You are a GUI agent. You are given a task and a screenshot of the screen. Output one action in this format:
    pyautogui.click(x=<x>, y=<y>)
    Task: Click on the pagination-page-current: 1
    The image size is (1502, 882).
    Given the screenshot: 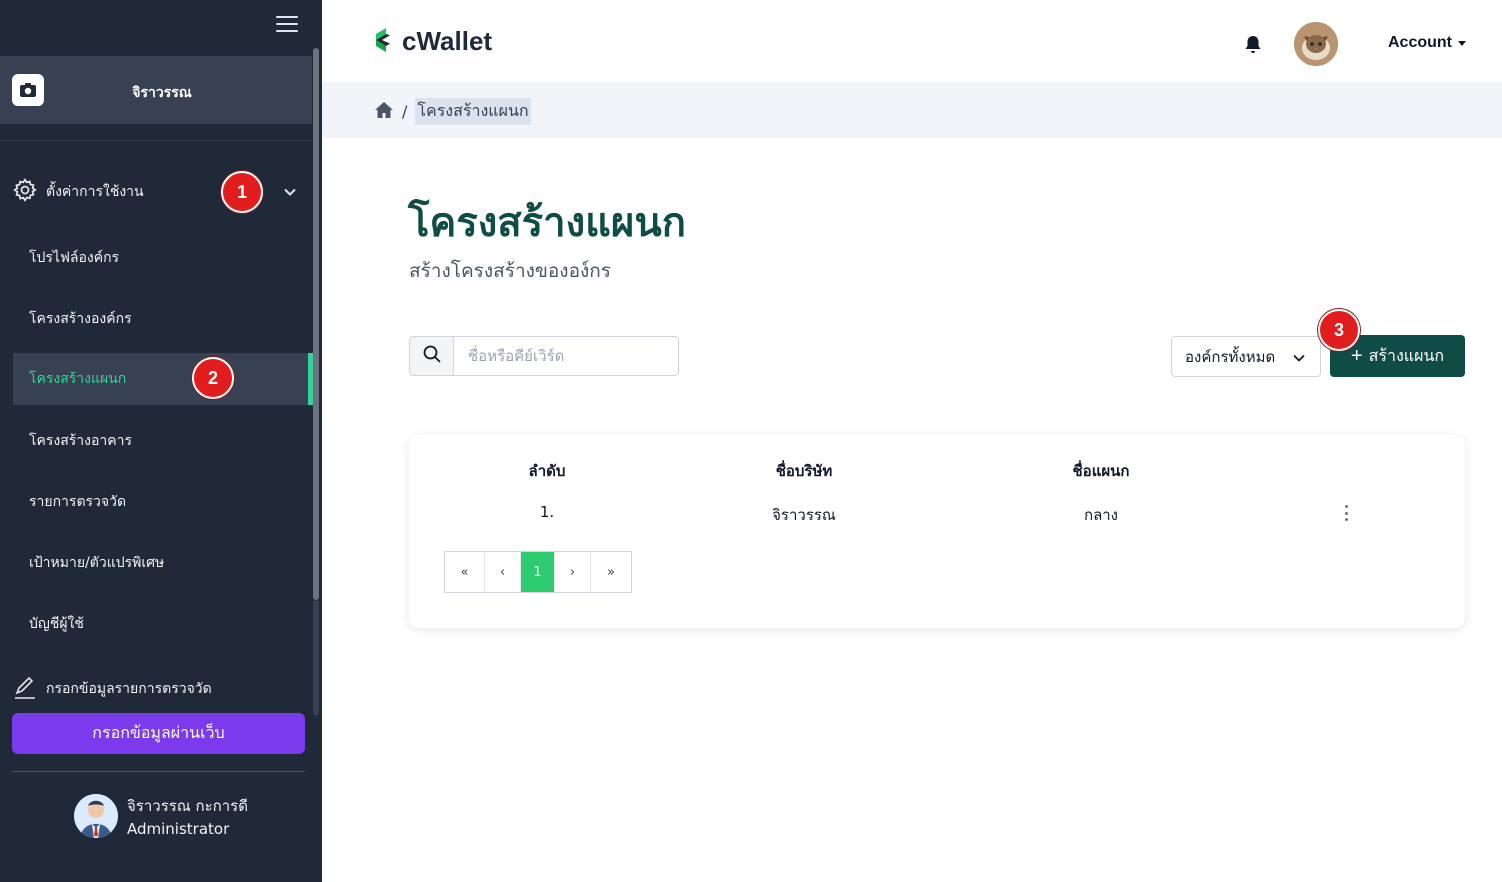 What is the action you would take?
    pyautogui.click(x=538, y=572)
    